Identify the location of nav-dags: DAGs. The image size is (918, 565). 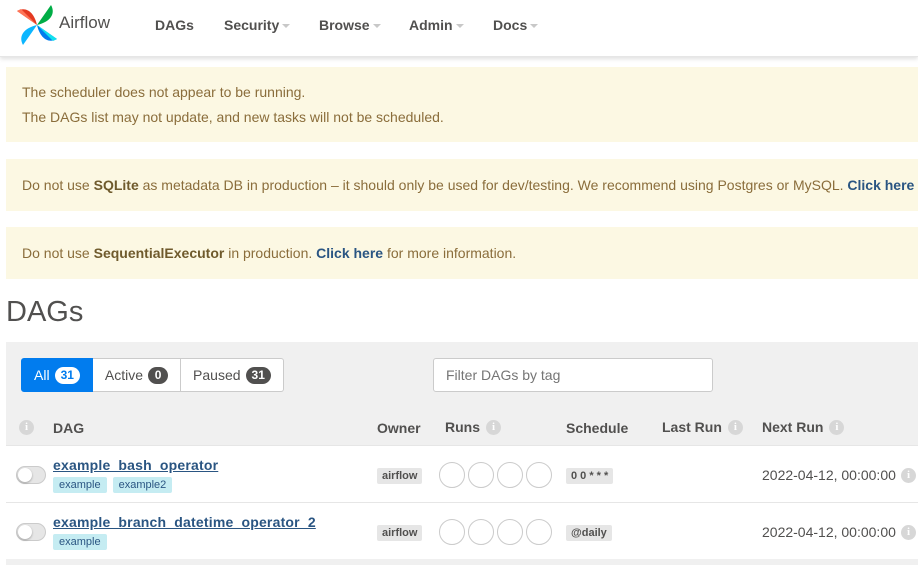
(174, 25).